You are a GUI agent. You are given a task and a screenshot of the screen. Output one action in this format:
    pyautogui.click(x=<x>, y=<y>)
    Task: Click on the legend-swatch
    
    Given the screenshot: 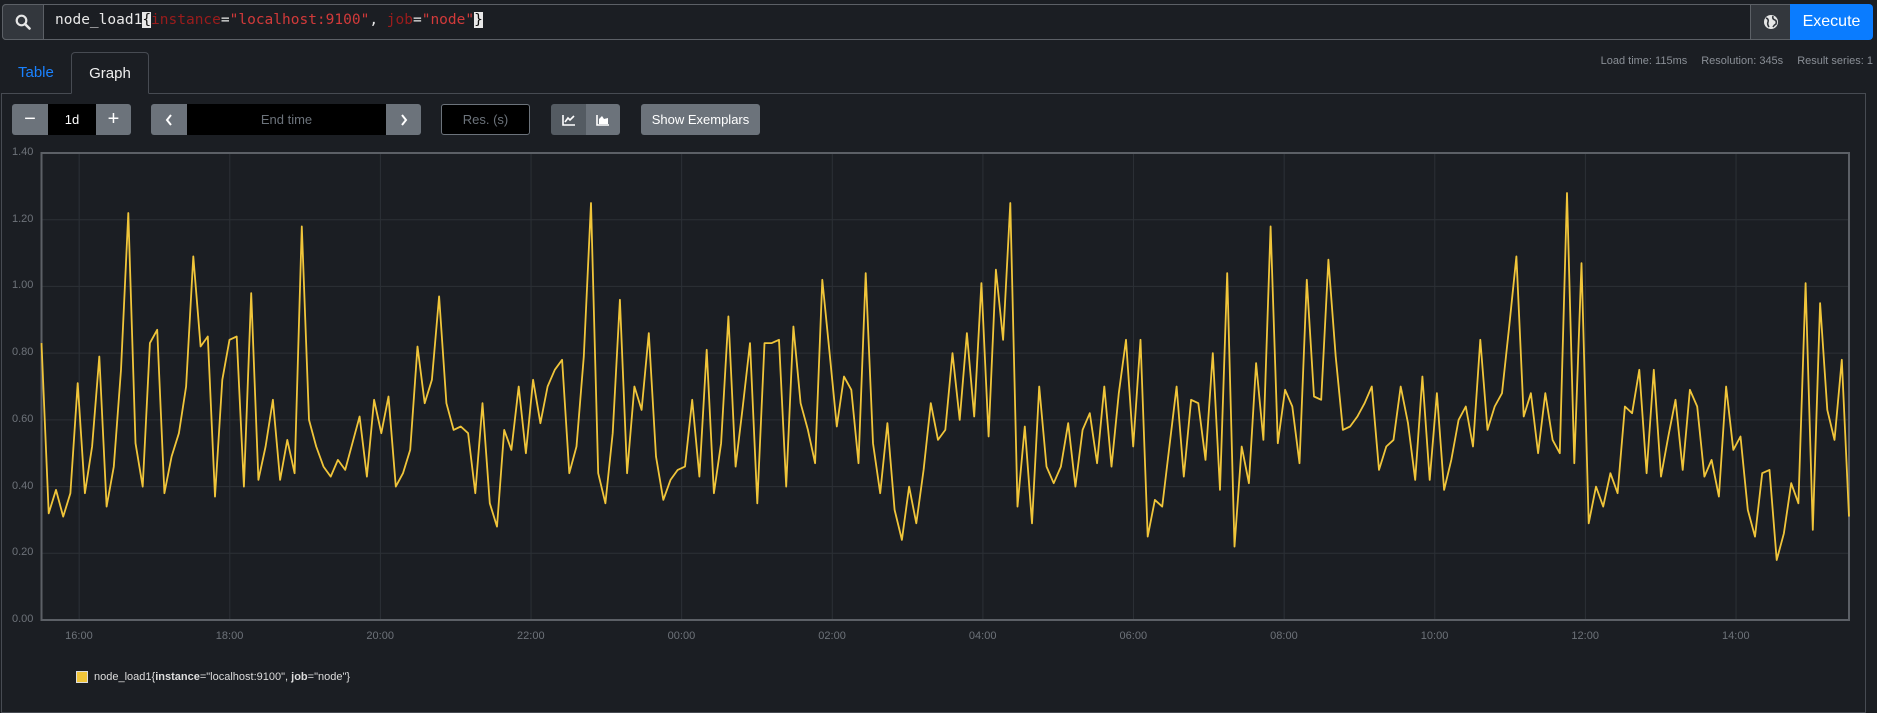 What is the action you would take?
    pyautogui.click(x=82, y=677)
    